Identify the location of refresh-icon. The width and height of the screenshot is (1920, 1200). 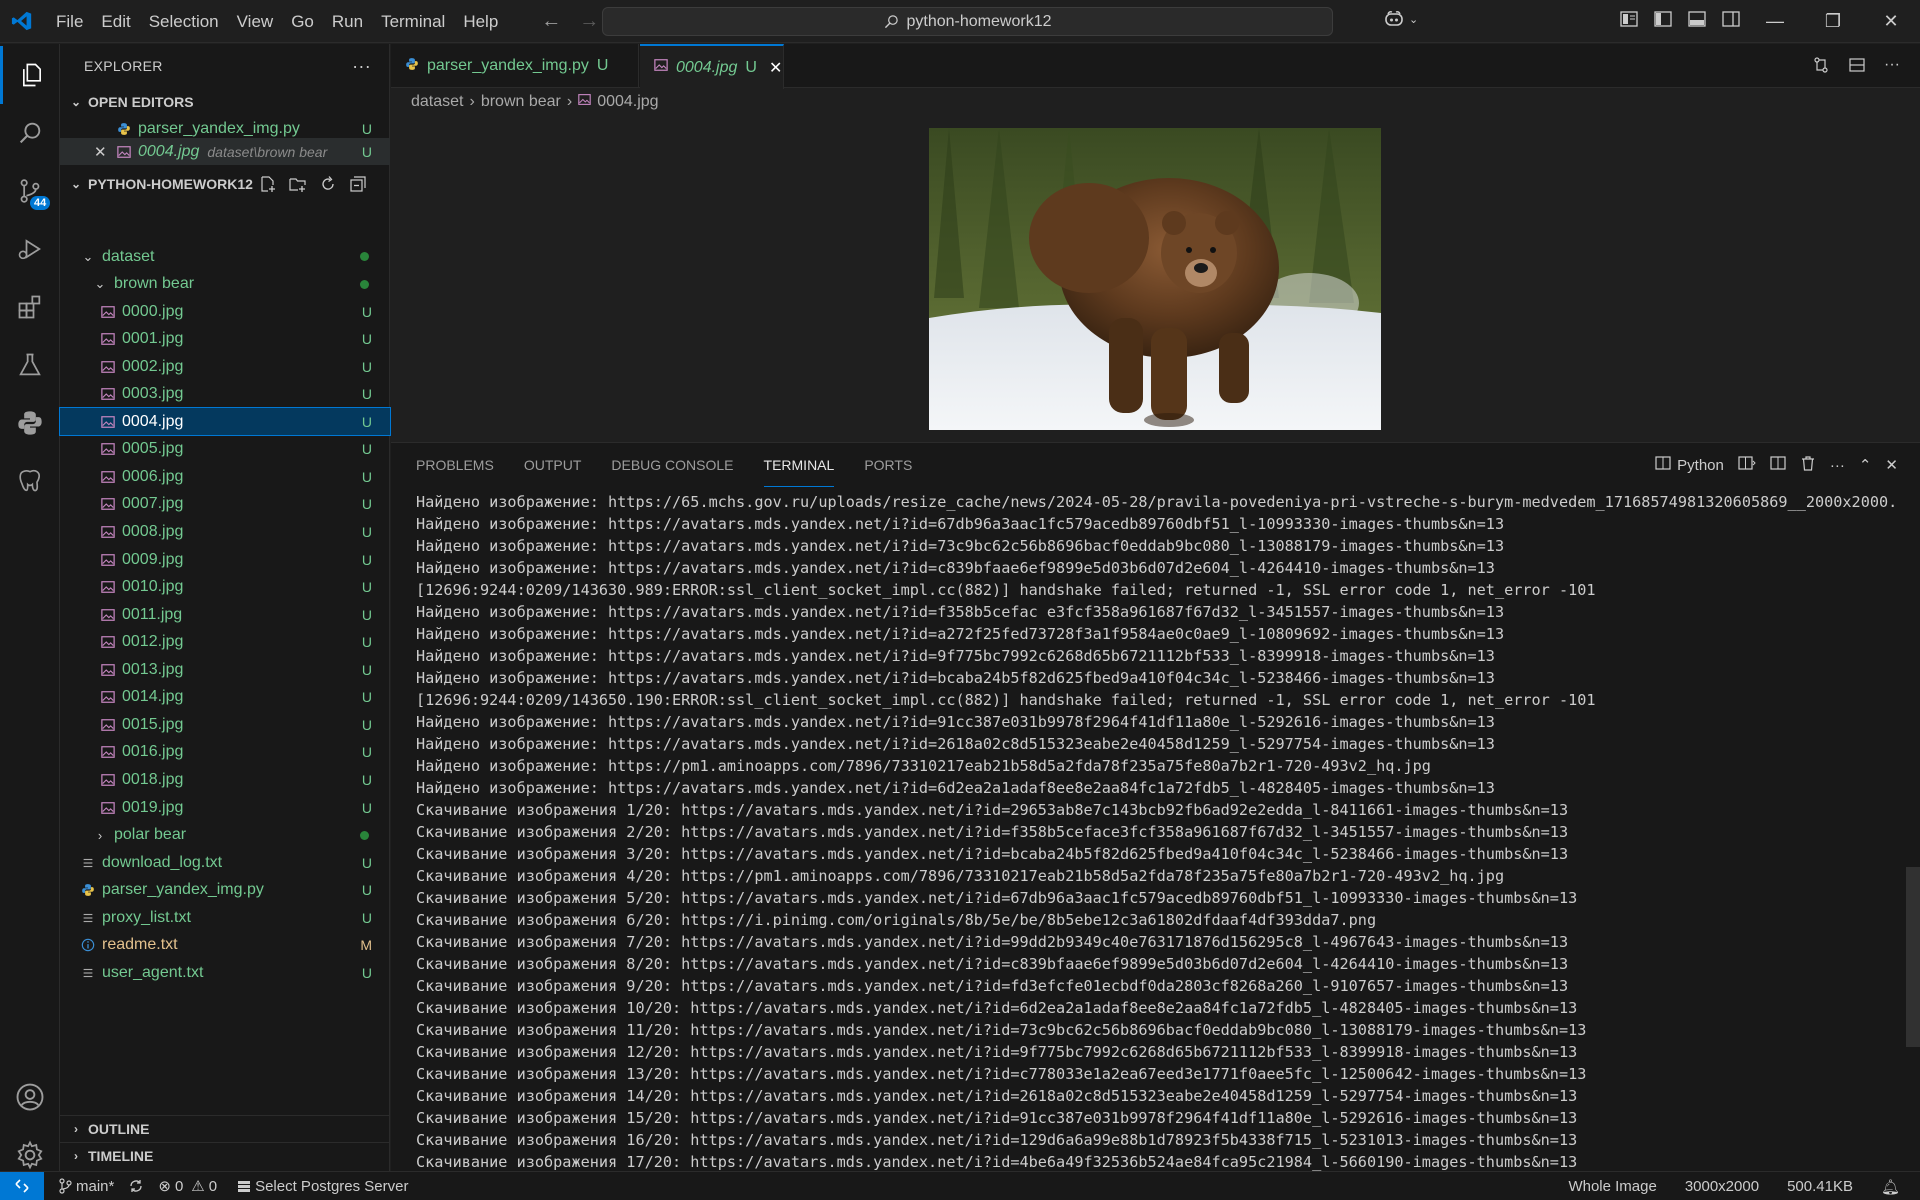
(328, 184).